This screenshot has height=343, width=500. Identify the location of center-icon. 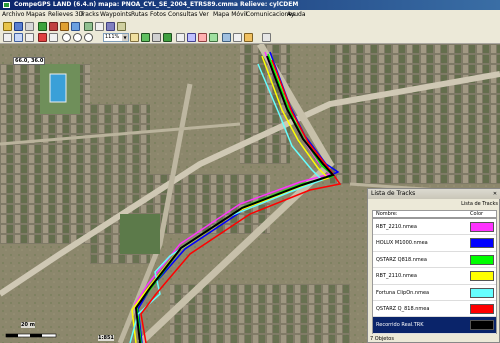
(156, 37).